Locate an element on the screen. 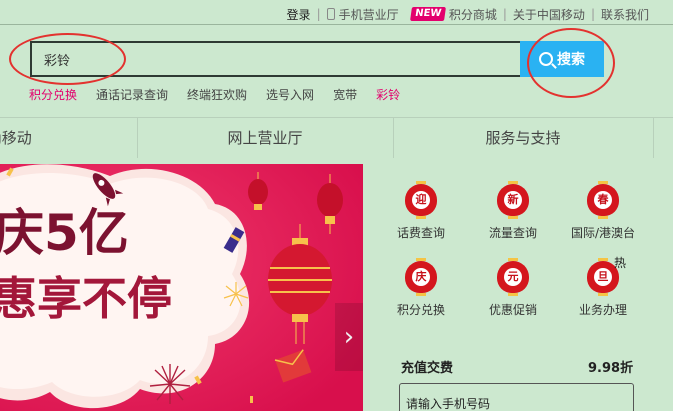 This screenshot has width=673, height=411. nav-item-service-support: 服务与支持 is located at coordinates (523, 138).